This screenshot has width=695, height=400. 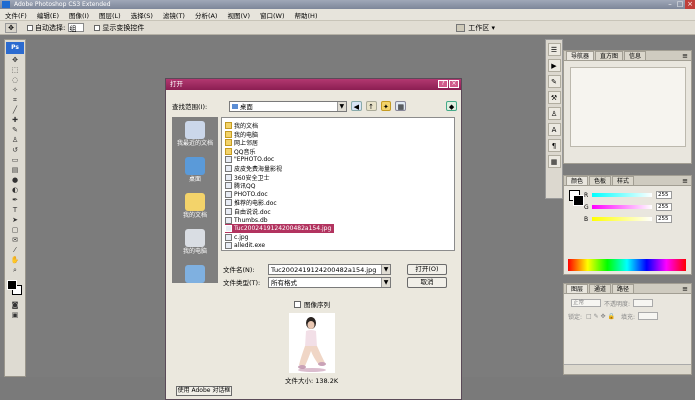 What do you see at coordinates (15, 250) in the screenshot?
I see `eyedropper-tool-icon: ⁄` at bounding box center [15, 250].